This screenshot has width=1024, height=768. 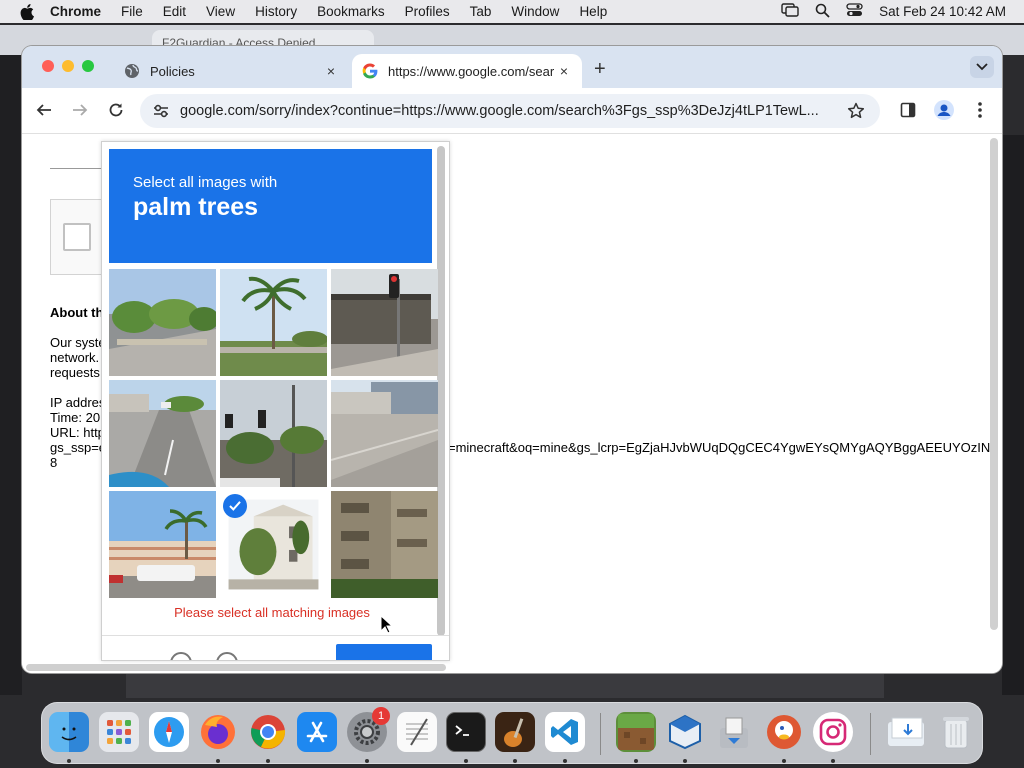 I want to click on chrome-icon, so click(x=268, y=732).